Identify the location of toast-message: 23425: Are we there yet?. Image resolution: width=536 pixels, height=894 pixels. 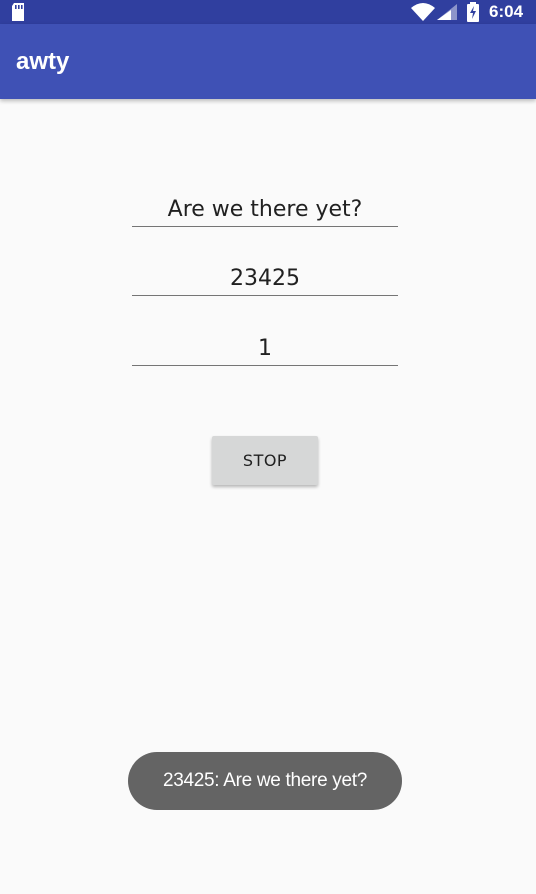
(265, 781).